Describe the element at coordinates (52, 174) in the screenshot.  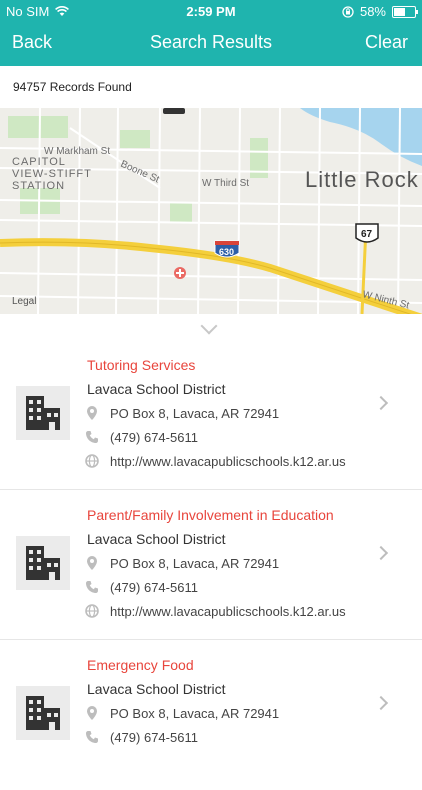
I see `map-label-view-stifft: VIEW-STIFFT` at that location.